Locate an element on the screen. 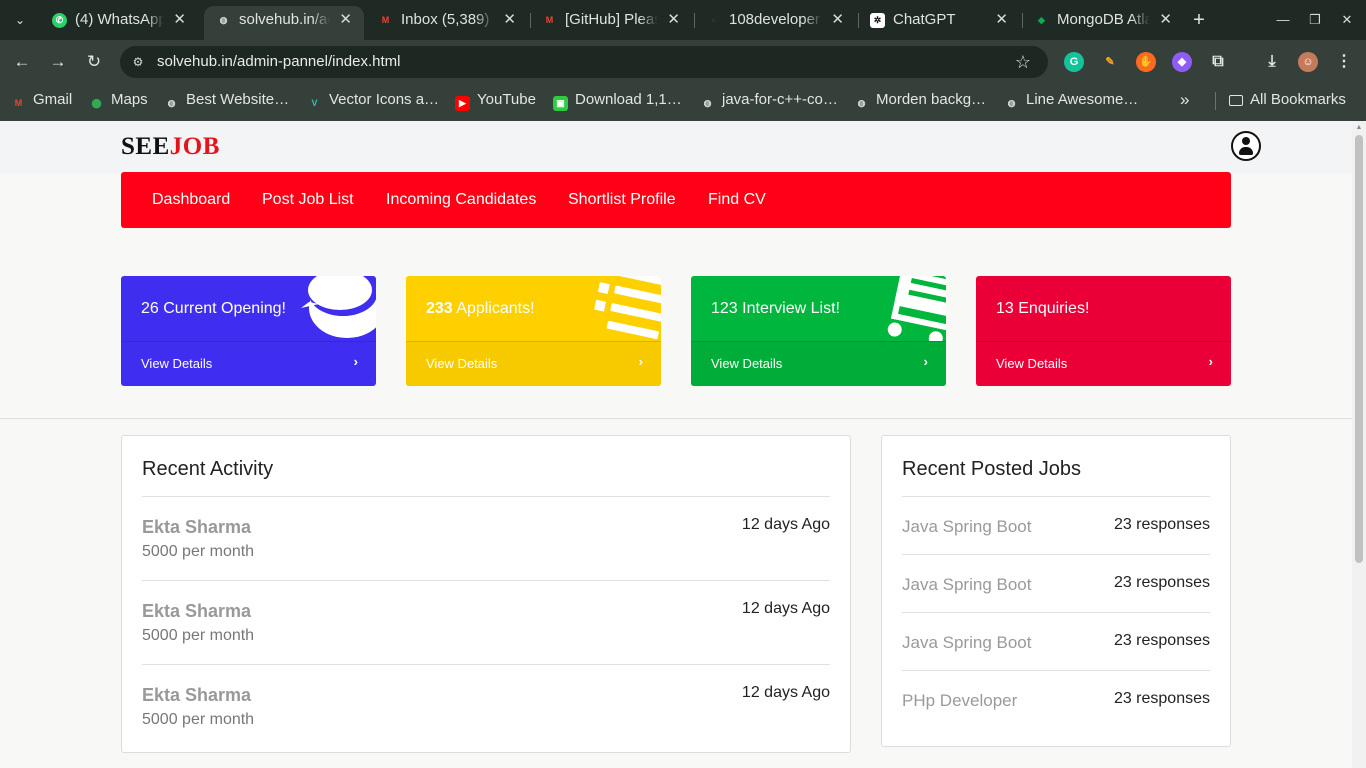 The width and height of the screenshot is (1366, 768). stat-card-applicants: 233 Applicants! View Details › is located at coordinates (533, 331).